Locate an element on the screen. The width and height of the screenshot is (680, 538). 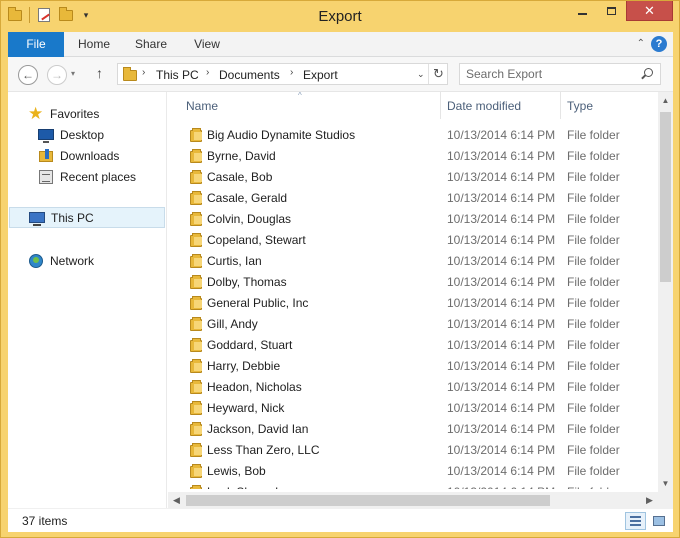
tab-file: File is located at coordinates (36, 44).